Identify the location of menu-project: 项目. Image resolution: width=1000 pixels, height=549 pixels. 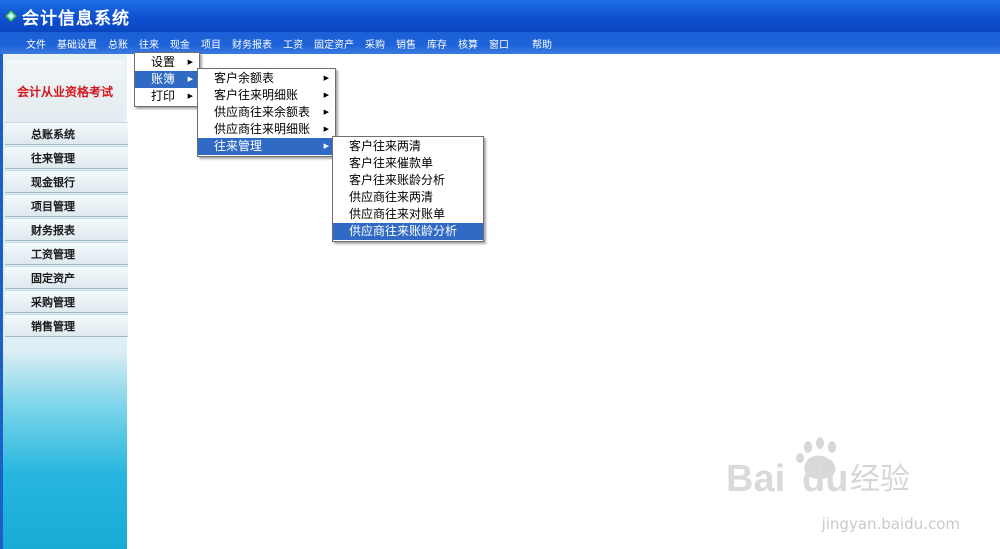
(211, 43).